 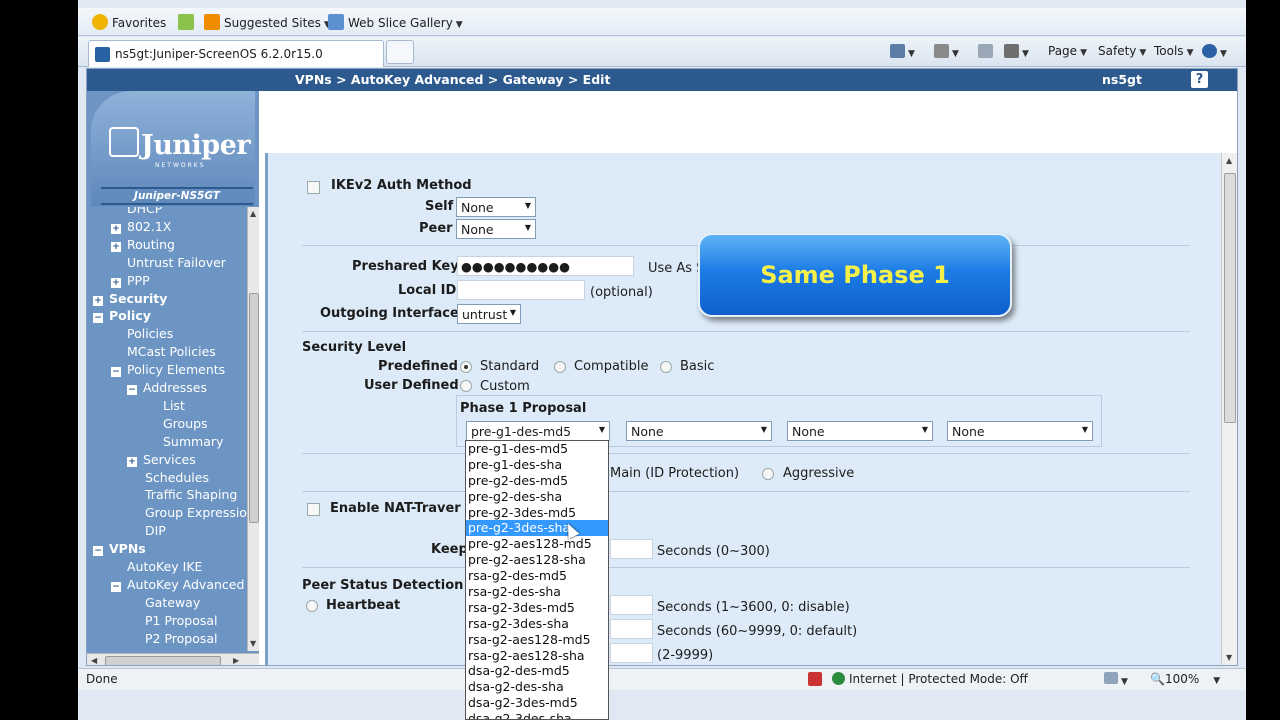 I want to click on nav-item-groups: Groups, so click(x=185, y=424).